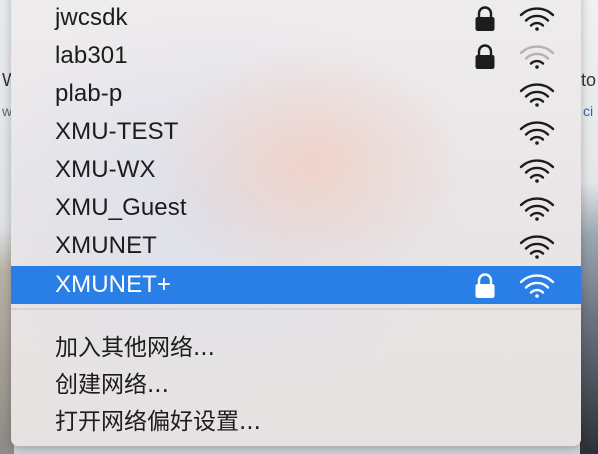 The width and height of the screenshot is (598, 454). Describe the element at coordinates (117, 131) in the screenshot. I see `network-name: XMU-TEST` at that location.